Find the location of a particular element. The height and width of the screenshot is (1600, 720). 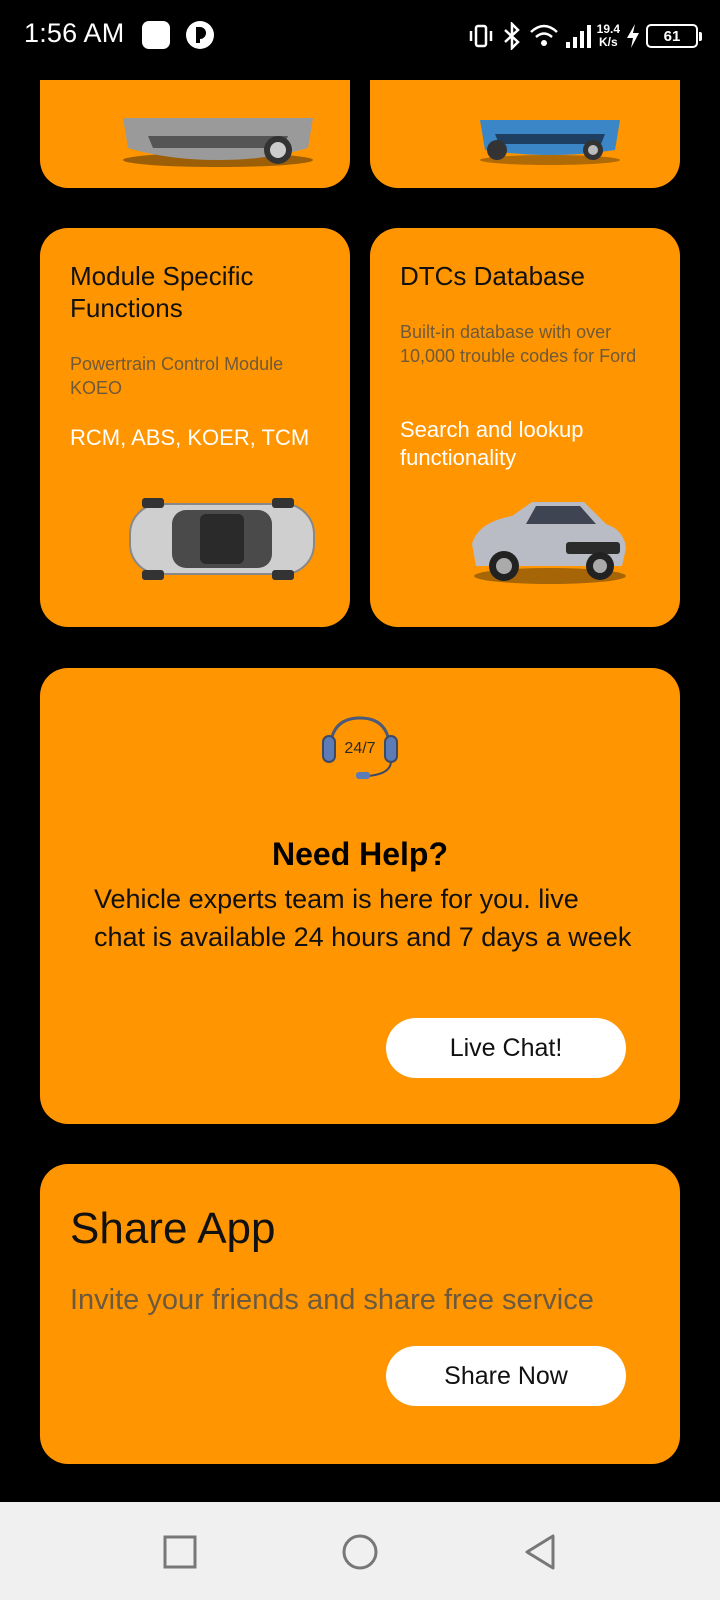

status-icons: 19.4 K/s 61 is located at coordinates (584, 36).